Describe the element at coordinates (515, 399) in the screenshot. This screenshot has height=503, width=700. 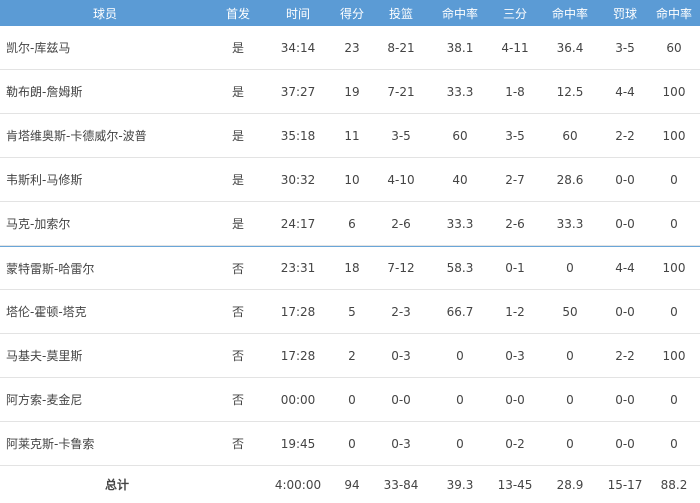
I see `three-pointers-cell: 0-0` at that location.